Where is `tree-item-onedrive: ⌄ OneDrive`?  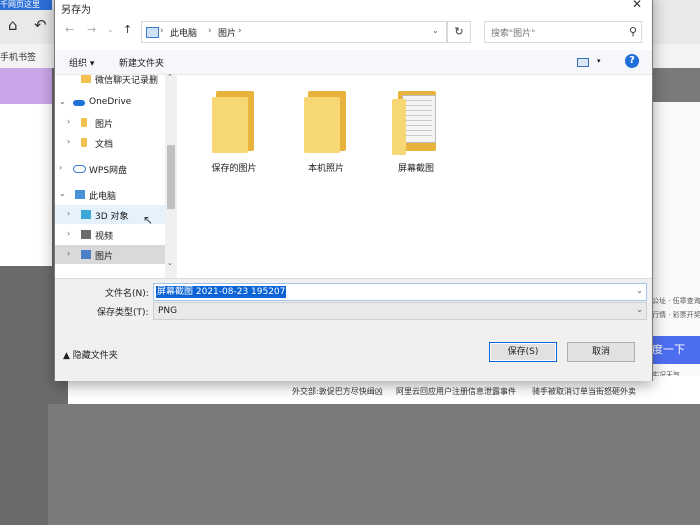
tree-item-onedrive: ⌄ OneDrive is located at coordinates (110, 102).